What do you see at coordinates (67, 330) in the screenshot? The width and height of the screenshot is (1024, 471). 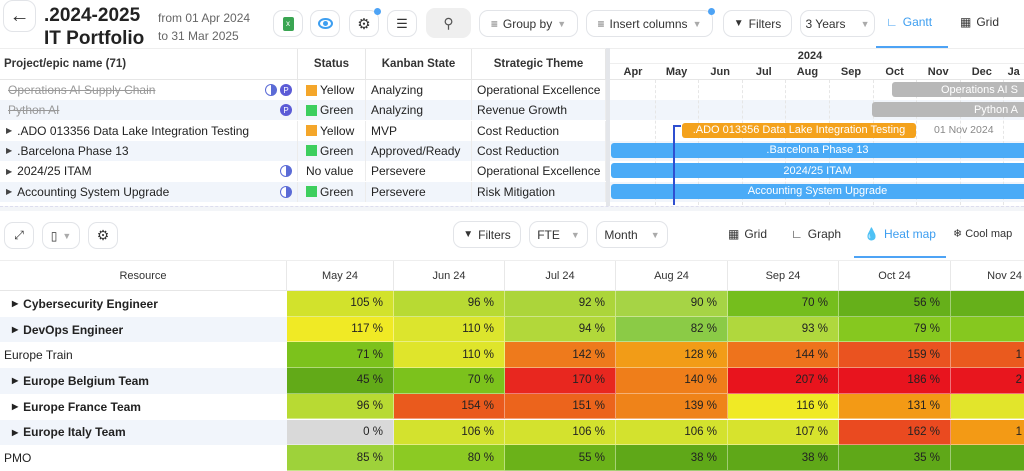 I see `resource-name: ▶ DevOps Engineer` at bounding box center [67, 330].